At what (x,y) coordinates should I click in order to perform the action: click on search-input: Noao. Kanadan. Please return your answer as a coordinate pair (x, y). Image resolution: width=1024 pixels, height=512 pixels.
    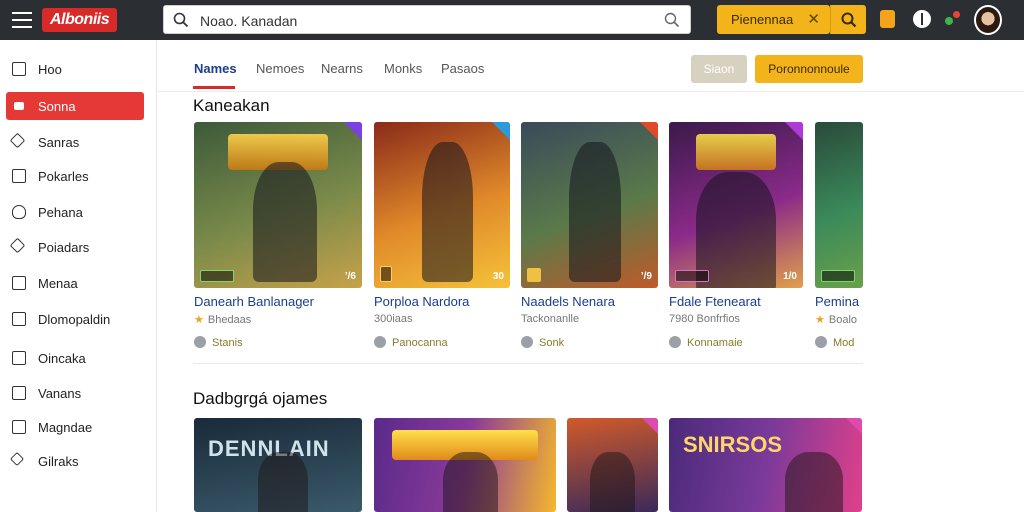
    Looking at the image, I should click on (427, 19).